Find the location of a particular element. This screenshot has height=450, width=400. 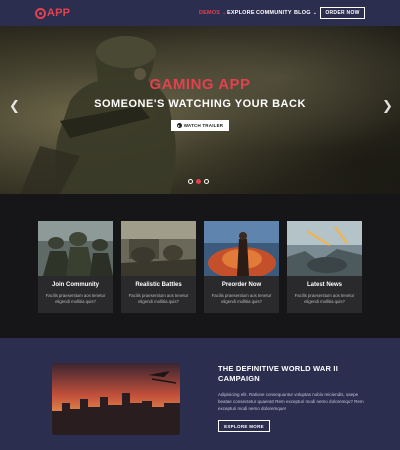

nav-item-label: EXPLORE is located at coordinates (241, 13).